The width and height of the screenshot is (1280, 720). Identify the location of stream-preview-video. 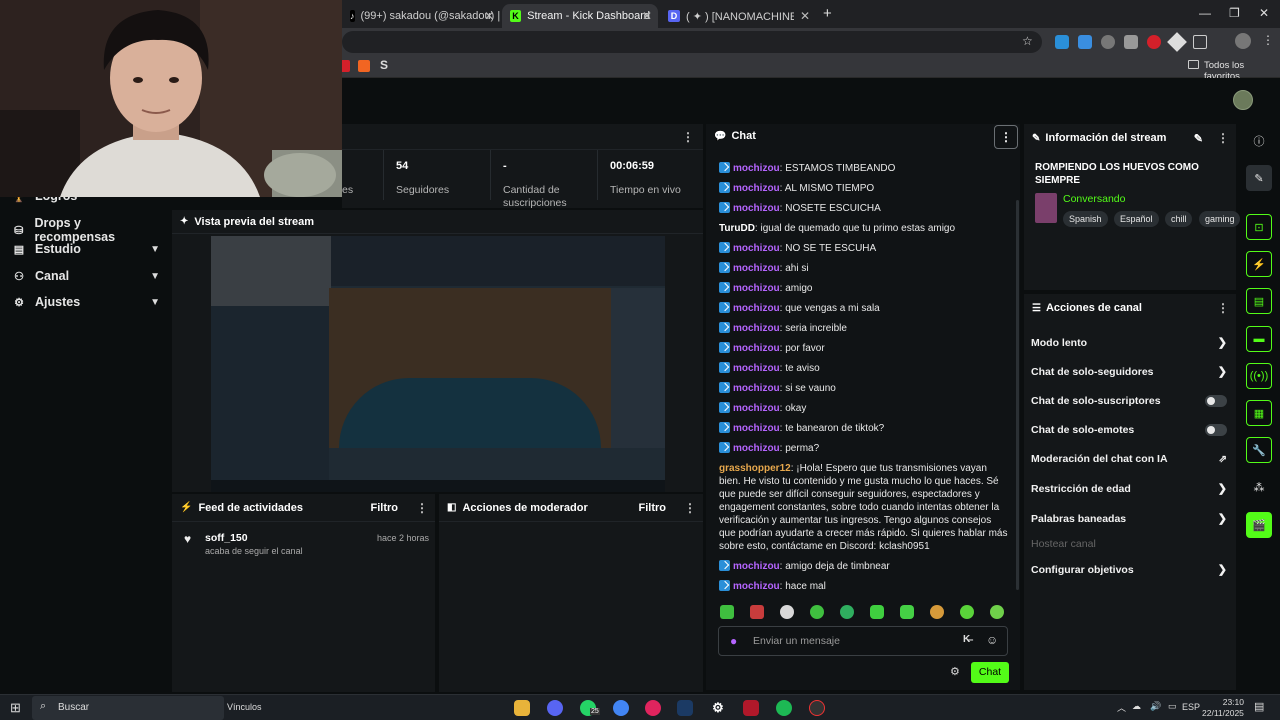
(438, 364).